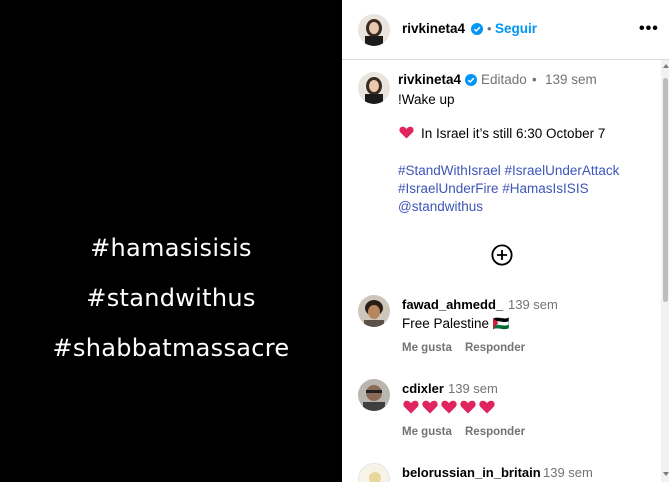  I want to click on comment-reply-button-2: Responder, so click(495, 432).